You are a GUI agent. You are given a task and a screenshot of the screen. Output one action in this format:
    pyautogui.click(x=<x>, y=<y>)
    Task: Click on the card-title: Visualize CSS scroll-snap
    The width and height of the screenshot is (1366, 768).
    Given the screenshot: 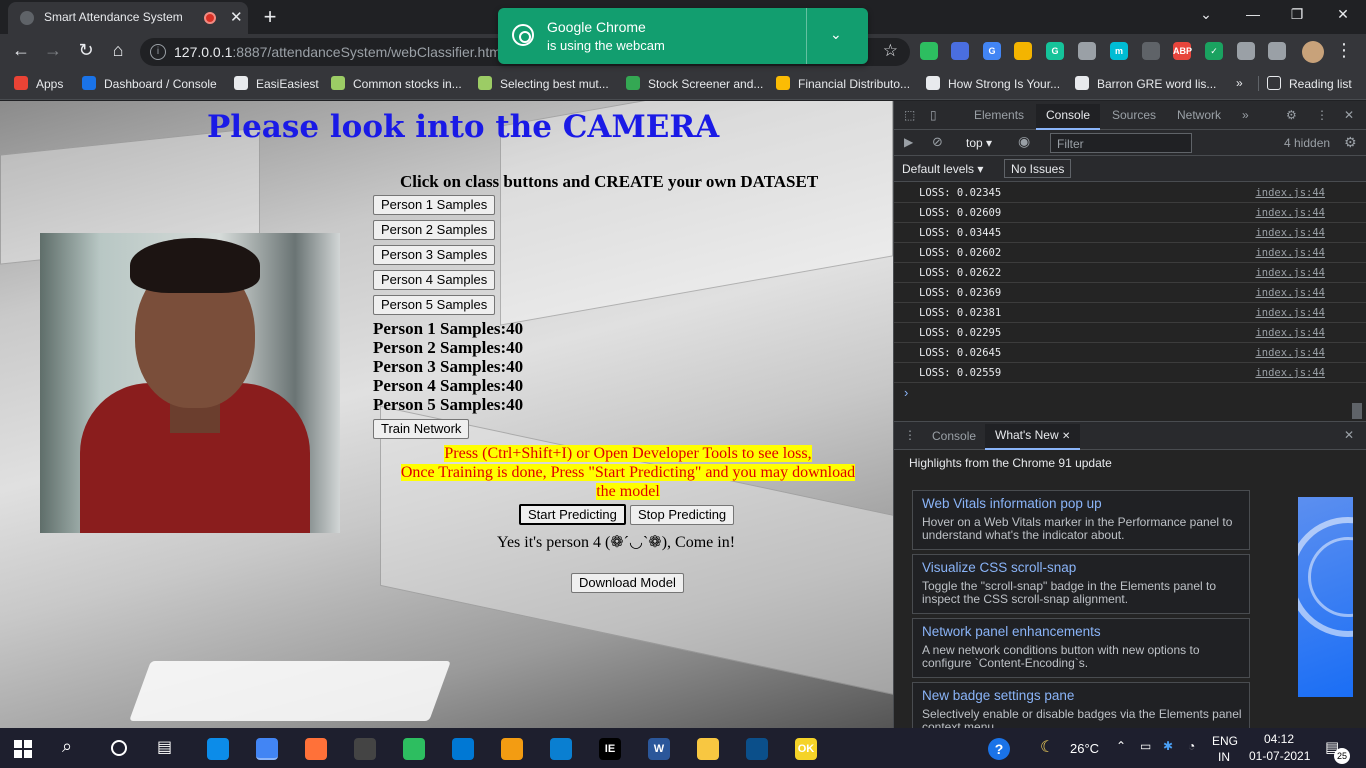 What is the action you would take?
    pyautogui.click(x=999, y=567)
    